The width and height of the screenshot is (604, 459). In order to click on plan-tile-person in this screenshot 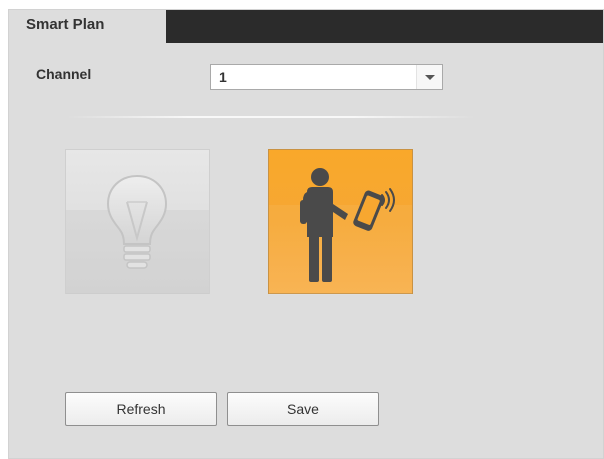, I will do `click(340, 222)`.